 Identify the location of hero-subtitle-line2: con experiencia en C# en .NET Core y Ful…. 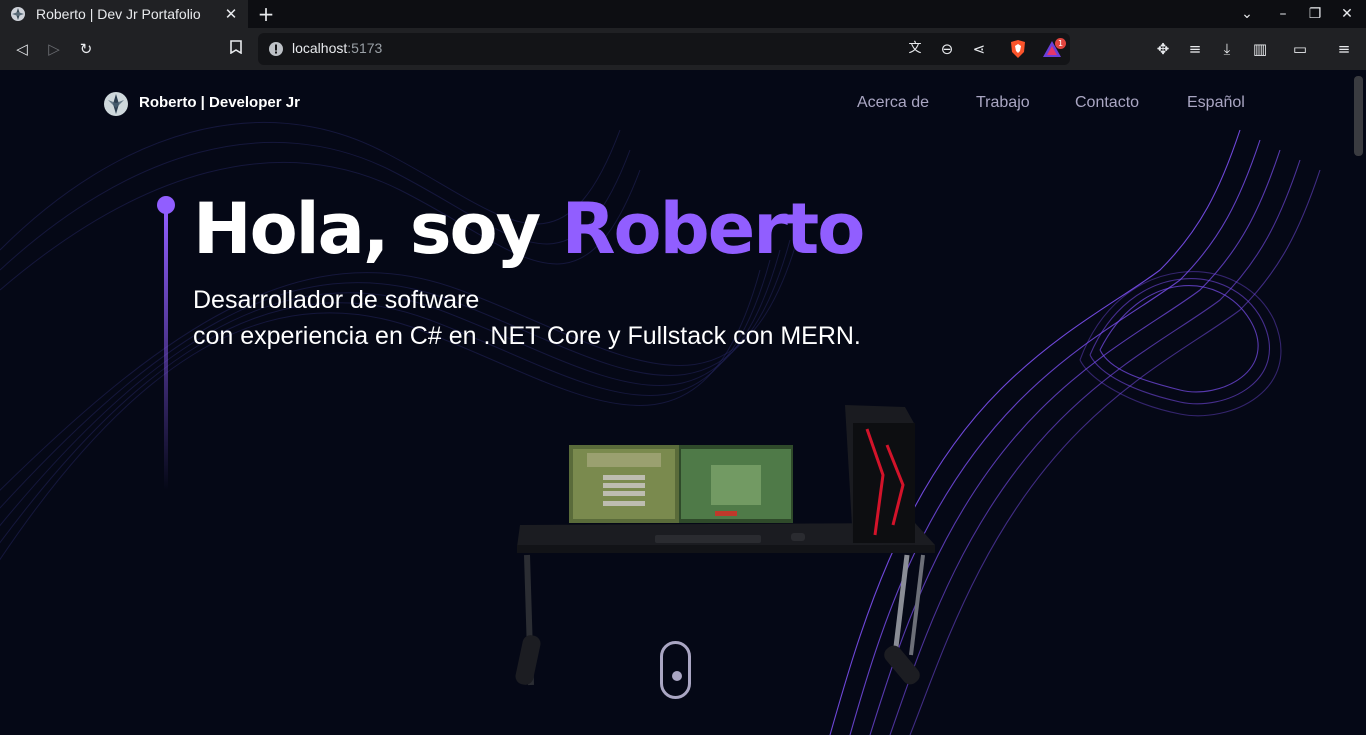
(527, 336).